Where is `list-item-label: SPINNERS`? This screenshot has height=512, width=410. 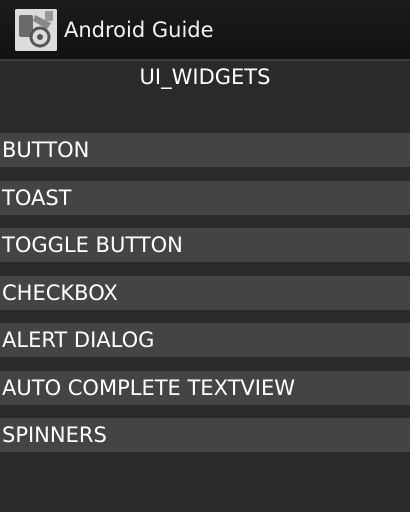 list-item-label: SPINNERS is located at coordinates (54, 435).